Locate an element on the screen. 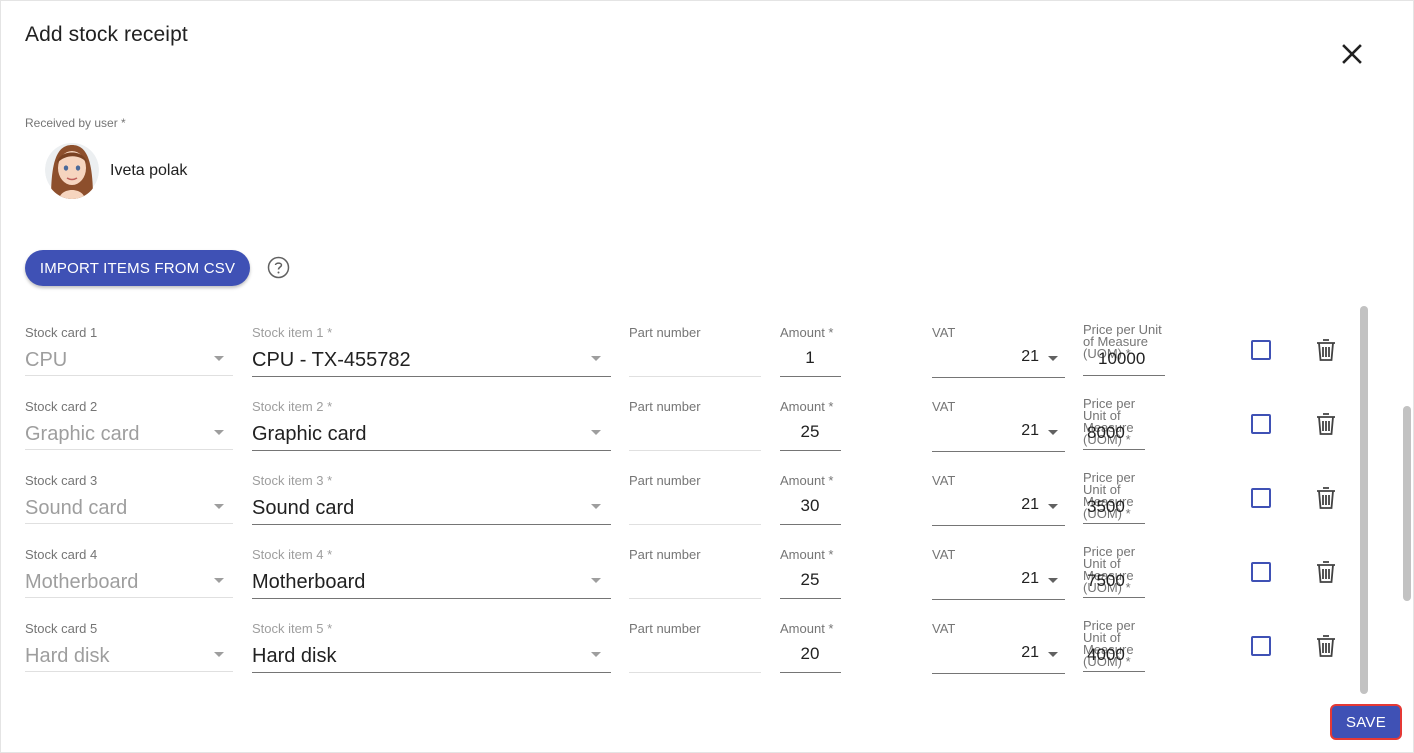 The width and height of the screenshot is (1414, 753). stock-item-select: CPU - TX-455782 is located at coordinates (331, 360).